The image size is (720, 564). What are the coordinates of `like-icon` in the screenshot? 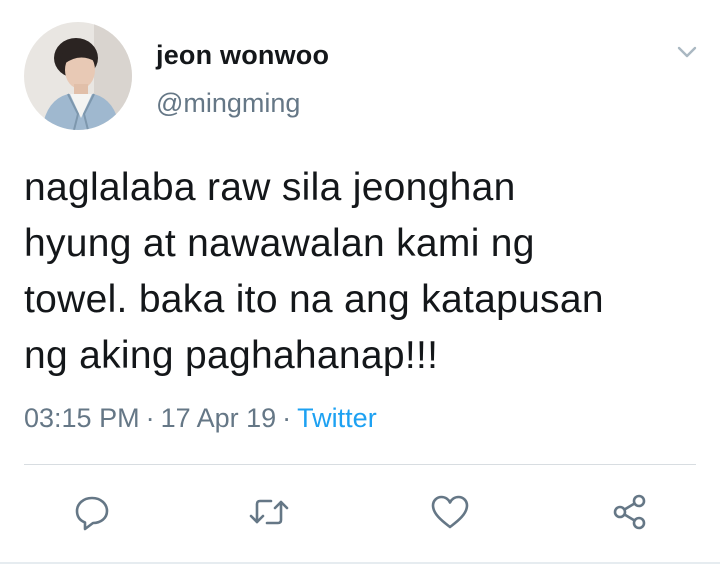 It's located at (450, 512).